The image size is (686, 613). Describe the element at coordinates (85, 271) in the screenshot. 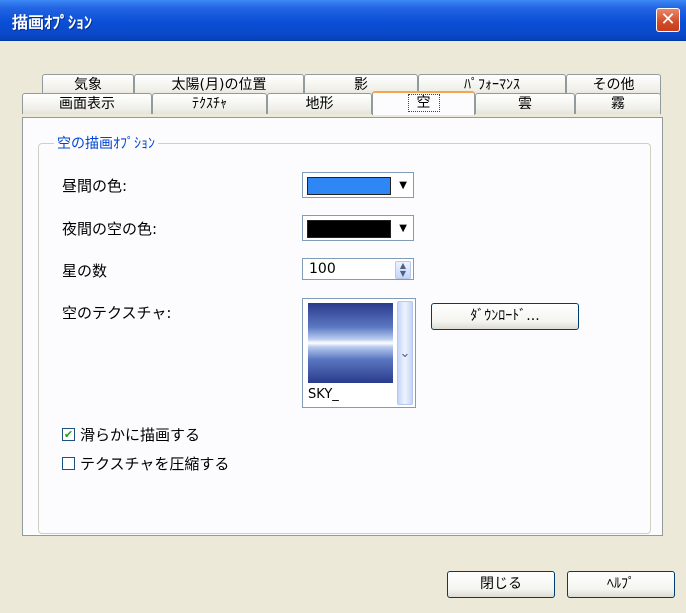

I see `stars-label: 星の数` at that location.